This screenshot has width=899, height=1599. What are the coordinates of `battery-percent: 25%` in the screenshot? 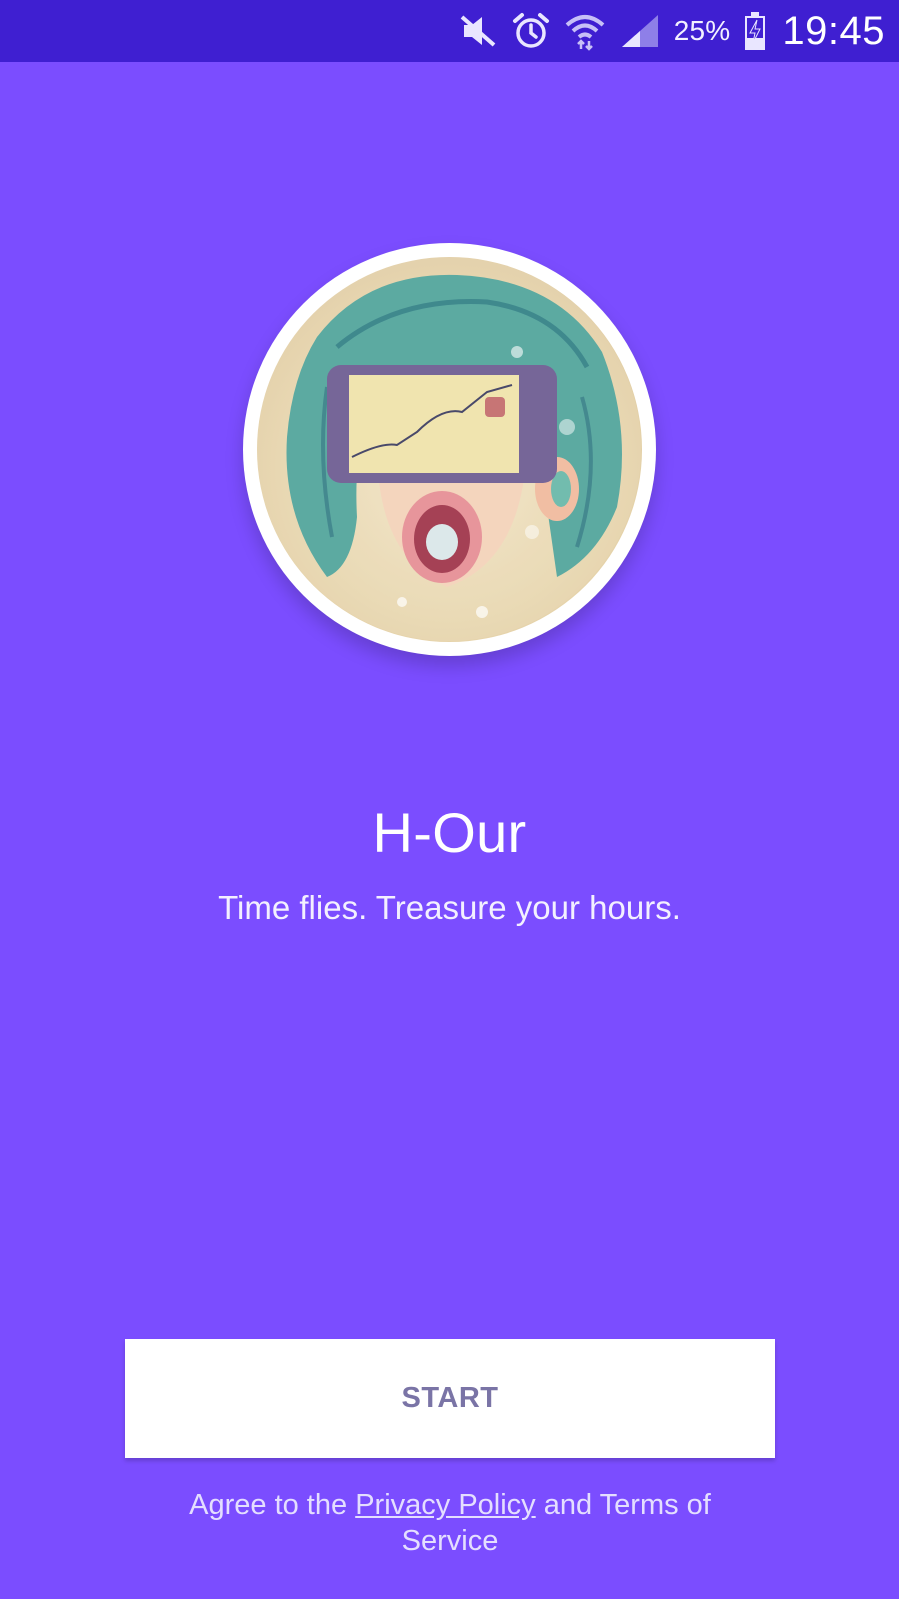 It's located at (702, 30).